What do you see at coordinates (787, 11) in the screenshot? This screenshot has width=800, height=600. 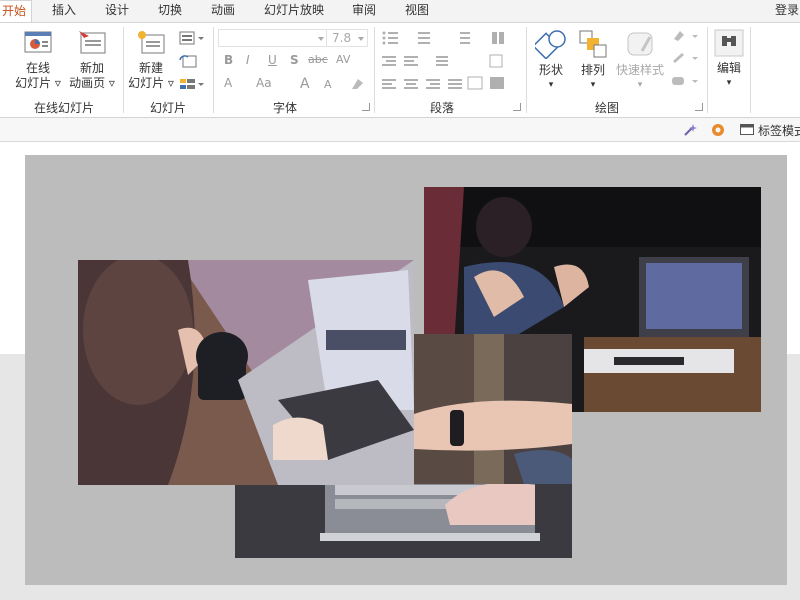 I see `login-link: 登录` at bounding box center [787, 11].